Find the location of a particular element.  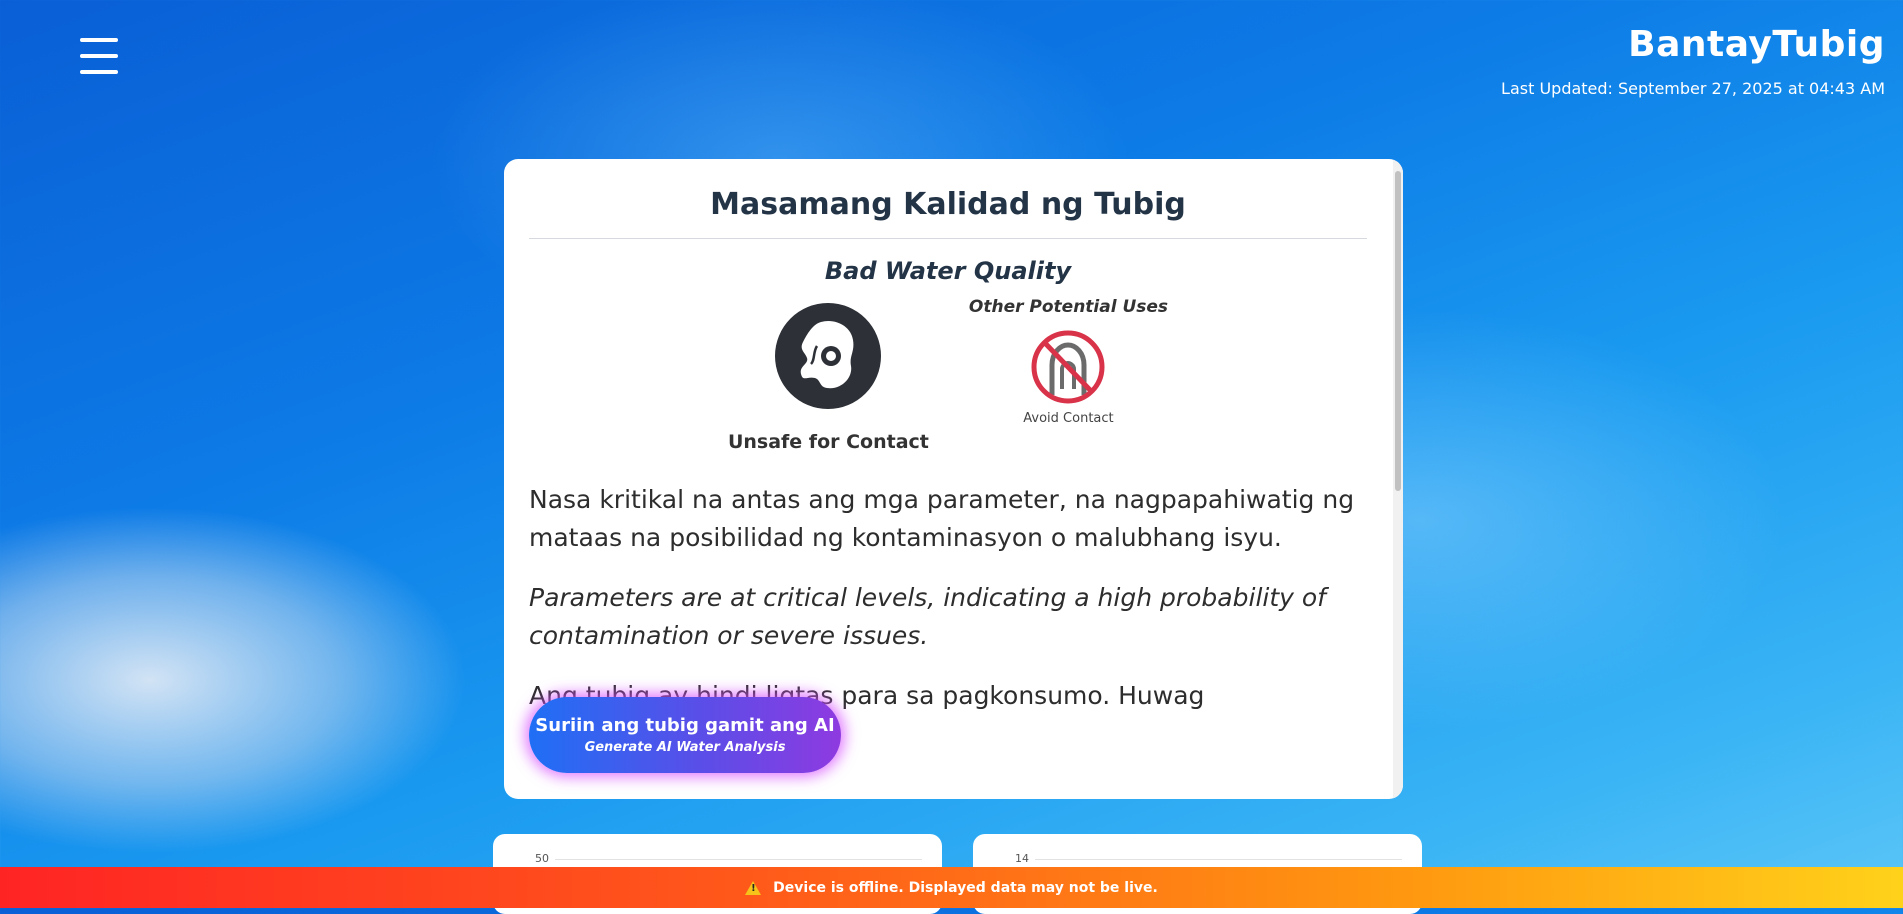

unsafe-contact-label: Unsafe for Contact is located at coordinates (828, 442).